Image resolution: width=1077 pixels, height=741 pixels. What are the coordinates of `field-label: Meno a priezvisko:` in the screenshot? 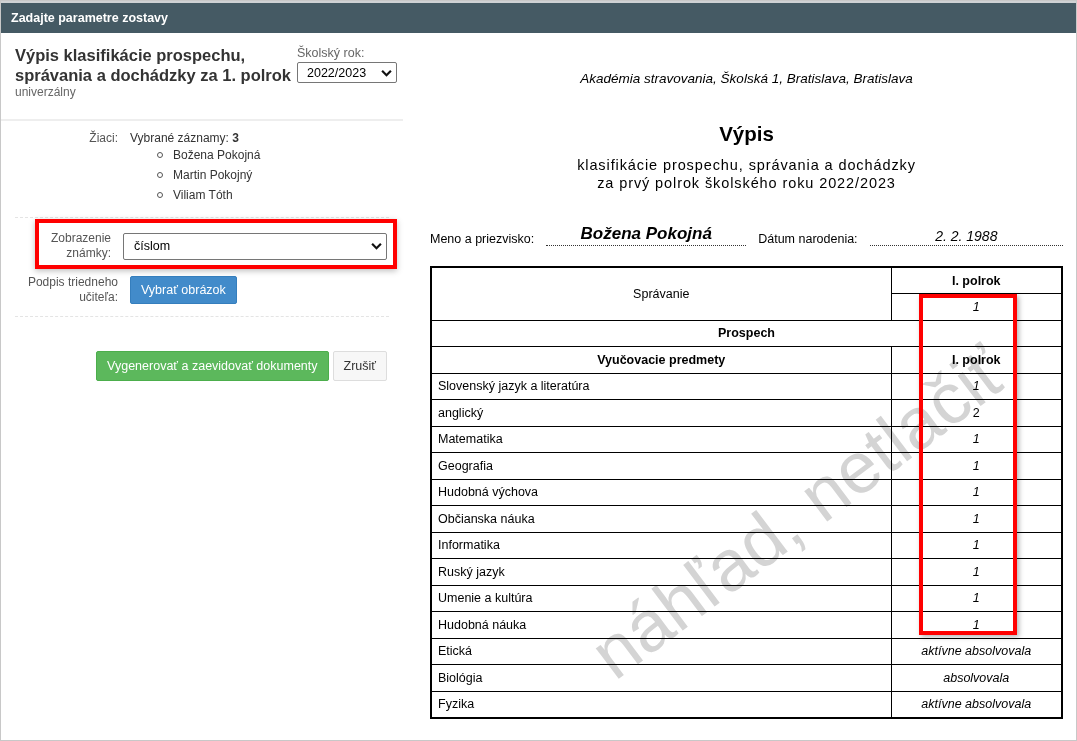 It's located at (482, 239).